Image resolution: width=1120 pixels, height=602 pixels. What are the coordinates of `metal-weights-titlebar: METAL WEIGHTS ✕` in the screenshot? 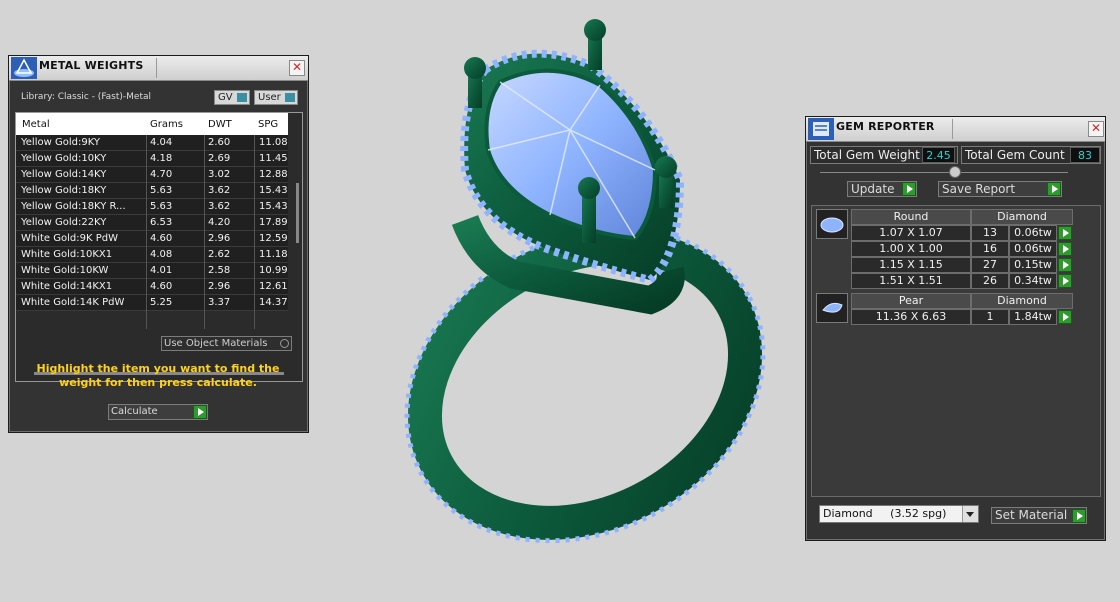 It's located at (158, 68).